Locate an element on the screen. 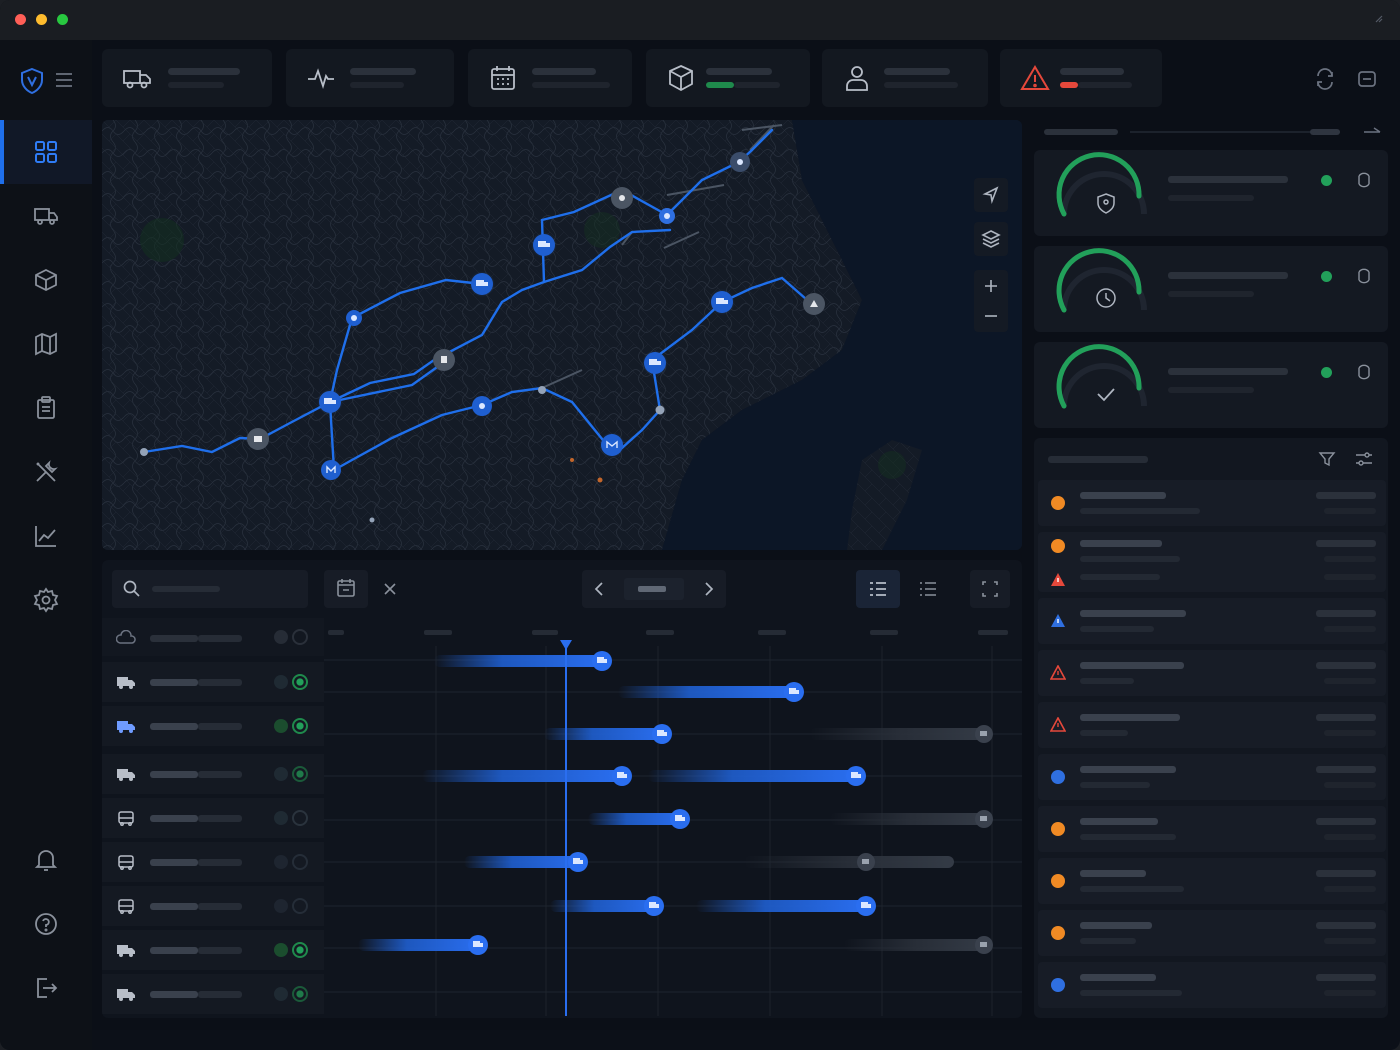 This screenshot has width=1400, height=1050. view-detailed-button is located at coordinates (878, 589).